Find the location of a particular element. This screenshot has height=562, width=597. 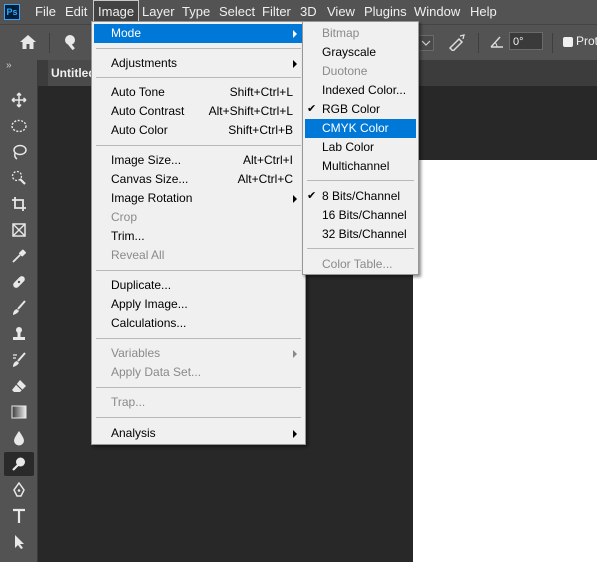

blur-tool-icon is located at coordinates (19, 438).